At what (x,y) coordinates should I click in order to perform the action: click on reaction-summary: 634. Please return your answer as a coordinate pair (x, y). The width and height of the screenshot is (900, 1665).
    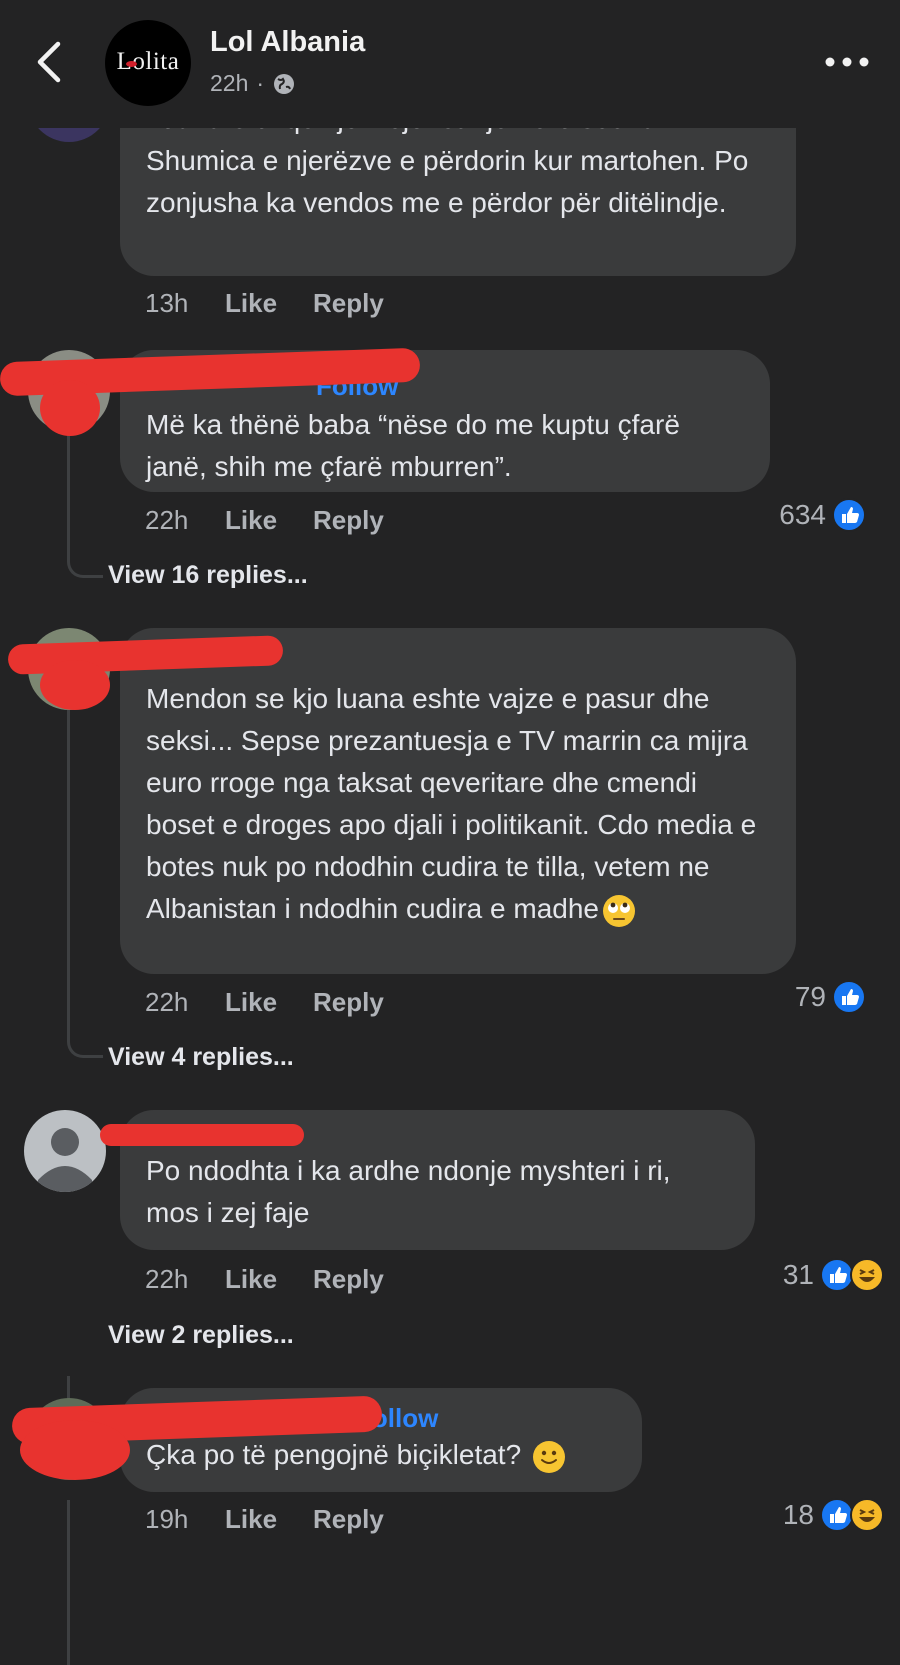
    Looking at the image, I should click on (822, 515).